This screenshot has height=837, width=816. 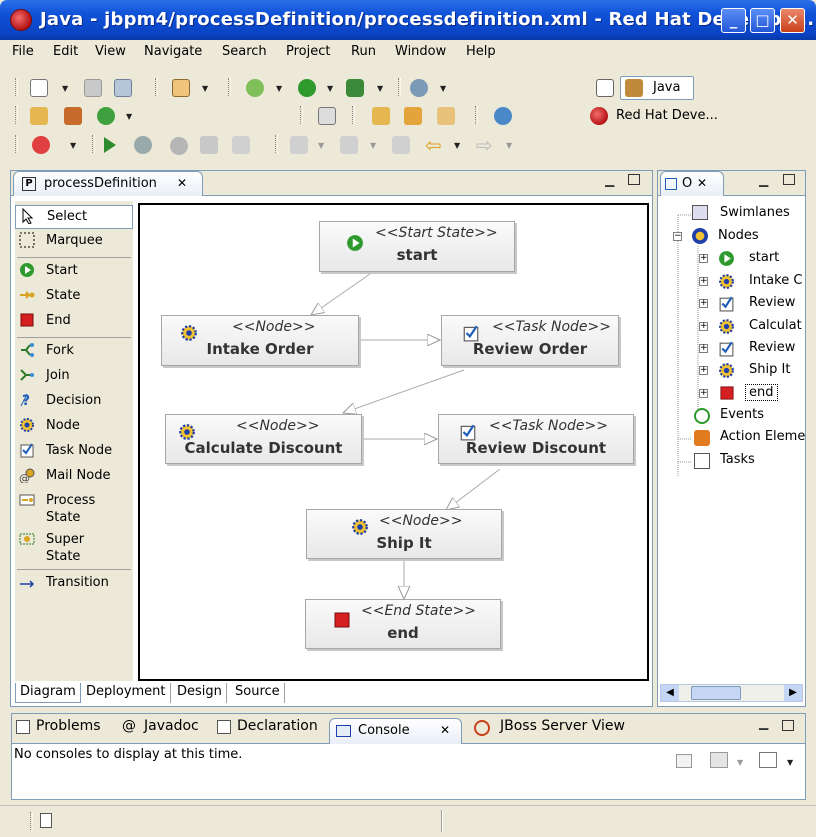 I want to click on new-class-icon, so click(x=106, y=116).